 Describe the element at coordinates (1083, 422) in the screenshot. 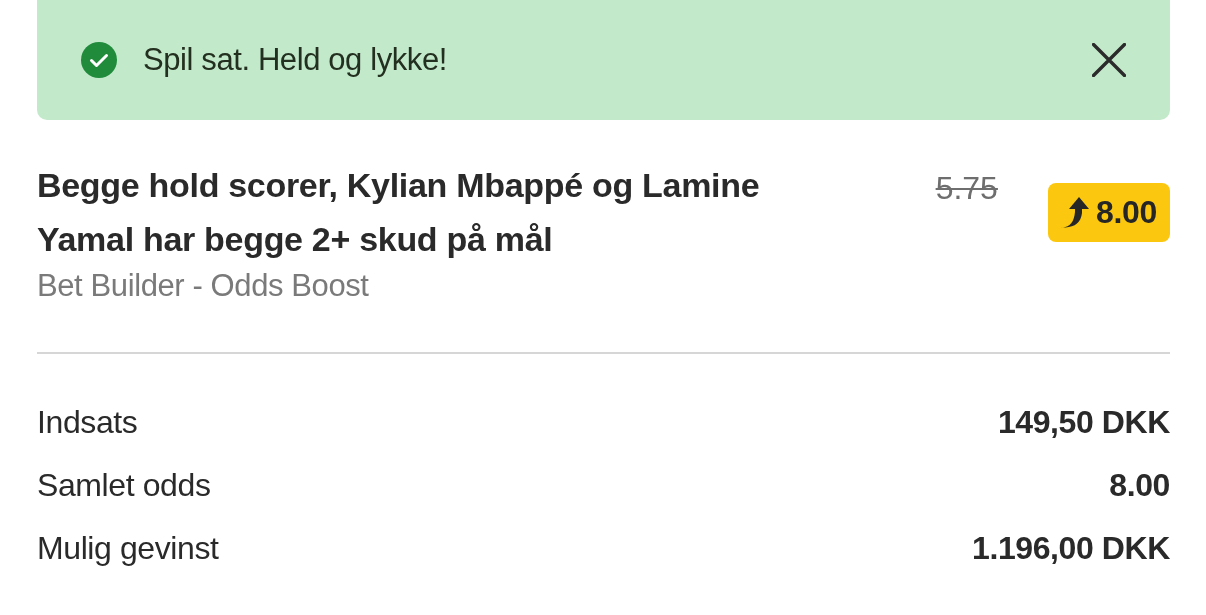

I see `summary-value: 149,50 DKK` at that location.